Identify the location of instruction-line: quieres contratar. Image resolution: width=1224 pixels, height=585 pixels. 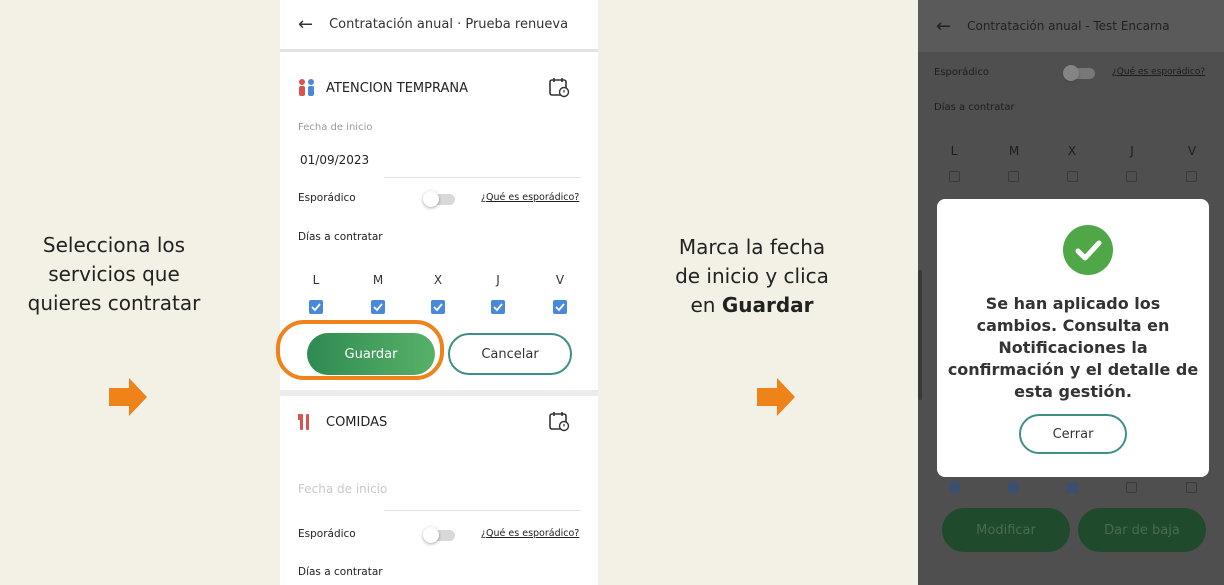
(114, 303).